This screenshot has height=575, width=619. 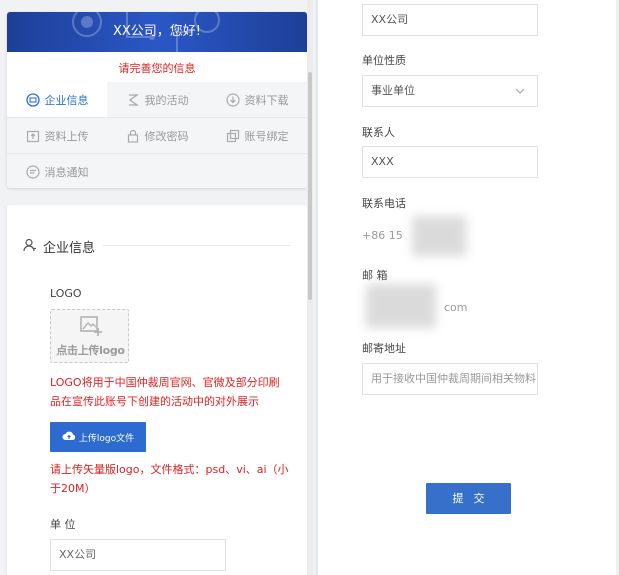 I want to click on section-title: 企业信息, so click(x=69, y=248).